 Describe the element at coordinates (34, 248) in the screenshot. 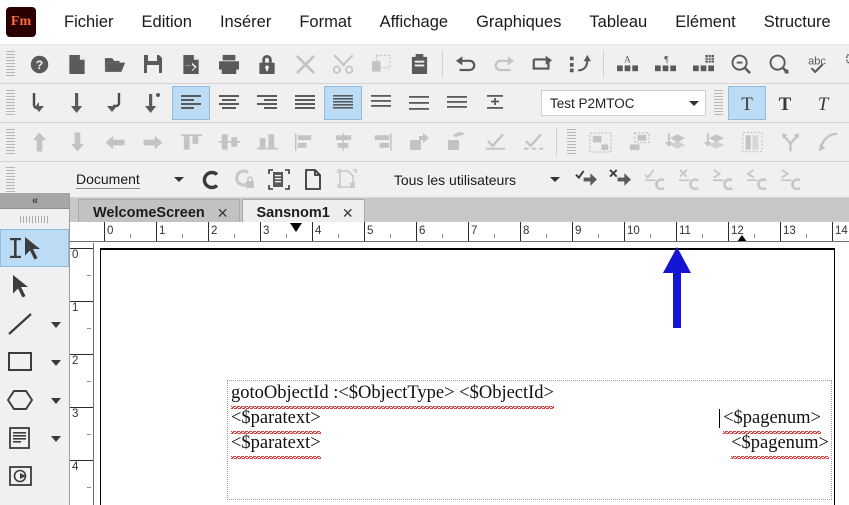

I see `smart-select-tool` at that location.